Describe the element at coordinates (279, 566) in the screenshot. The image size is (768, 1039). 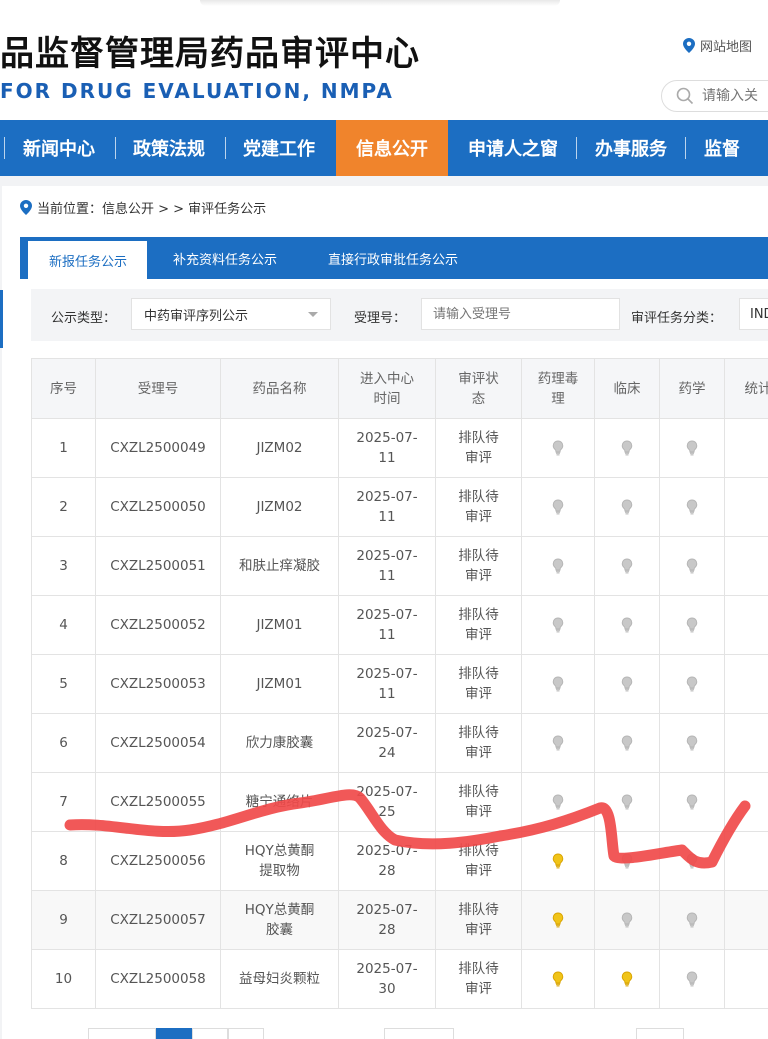
I see `cell-drug-name: 和肤止痒凝胶` at that location.